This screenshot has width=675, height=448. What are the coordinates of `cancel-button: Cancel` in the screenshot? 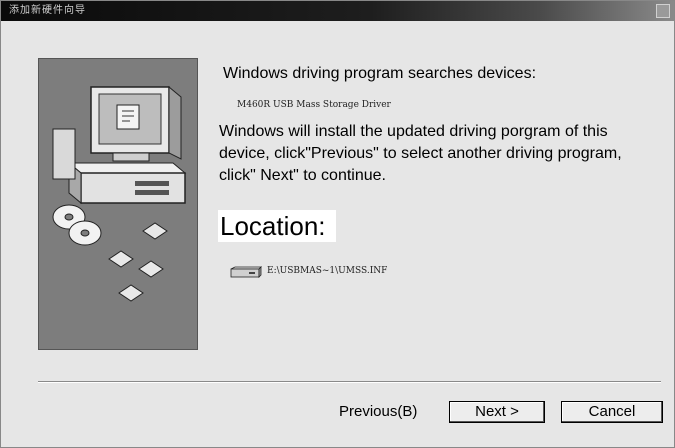 It's located at (612, 412).